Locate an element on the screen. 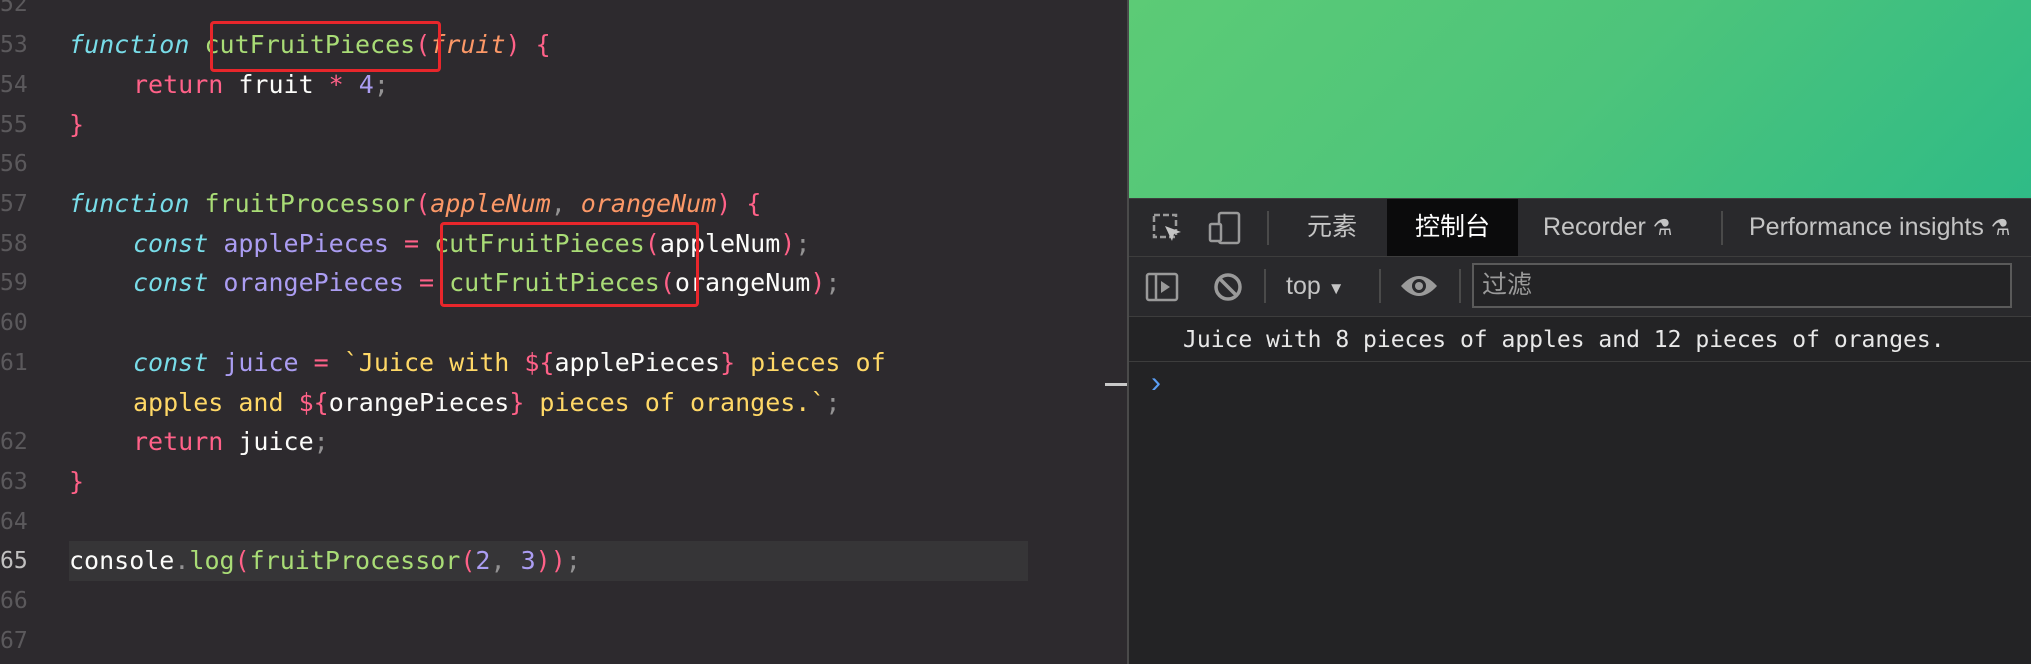 Image resolution: width=2031 pixels, height=664 pixels. context-select: top ▼ is located at coordinates (1315, 286).